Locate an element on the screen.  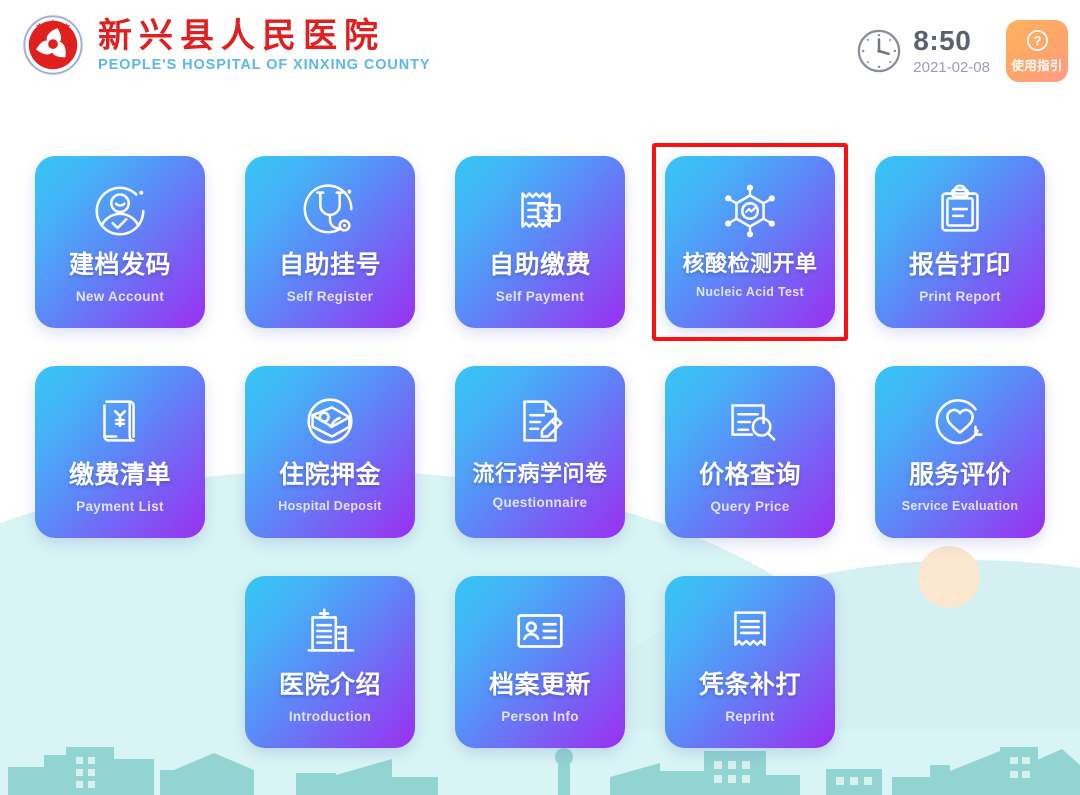
tile-person-info-label-en: Person Info is located at coordinates (540, 716).